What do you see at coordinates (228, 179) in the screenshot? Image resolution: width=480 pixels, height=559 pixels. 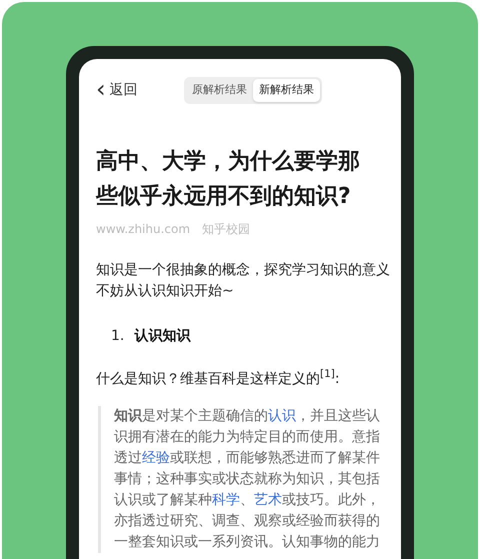 I see `article-title: 高中、大学，为什么要学那些似乎永远用不到的知识?` at bounding box center [228, 179].